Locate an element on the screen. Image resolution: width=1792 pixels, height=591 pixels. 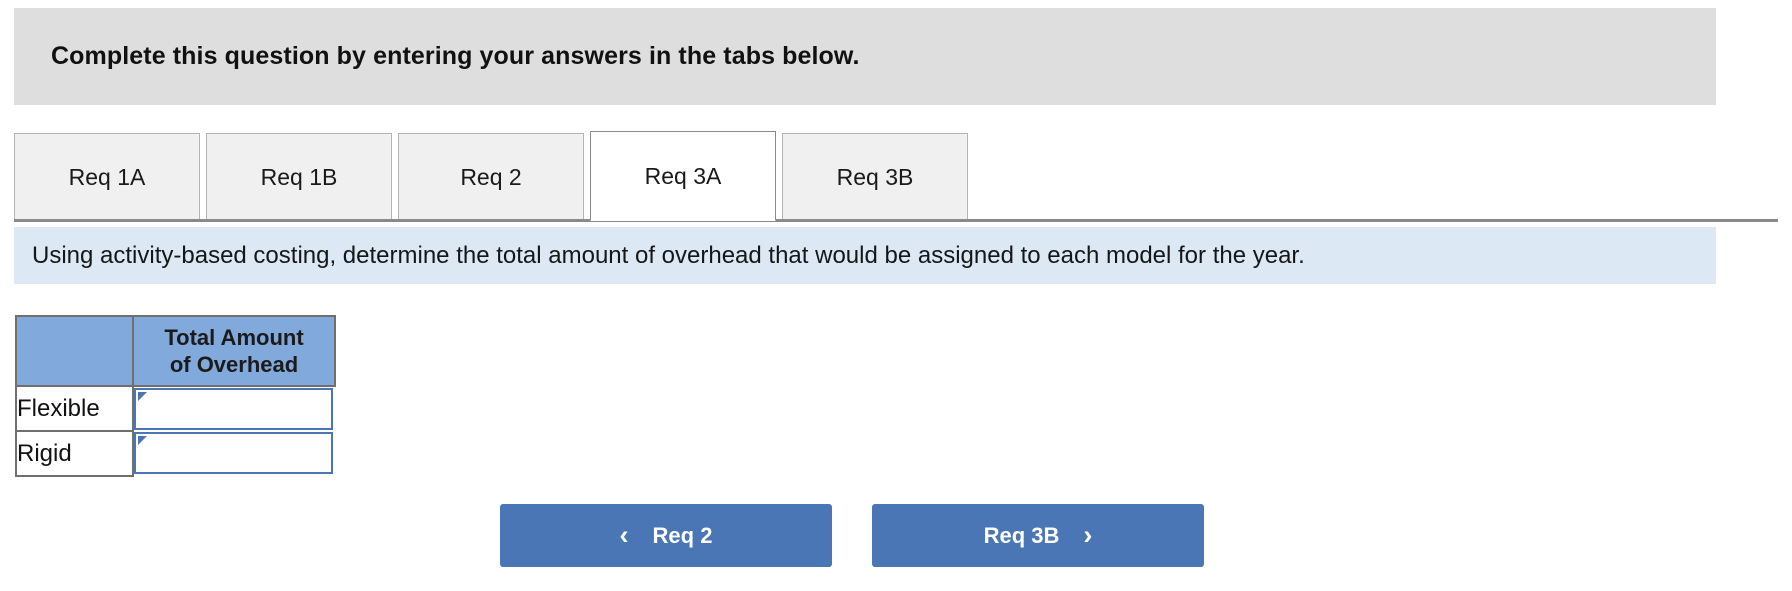
tab-strip-underline is located at coordinates (896, 220).